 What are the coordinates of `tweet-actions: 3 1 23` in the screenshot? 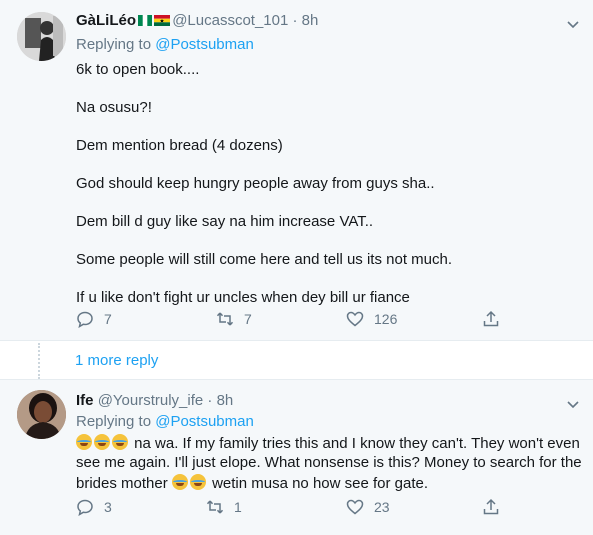 It's located at (296, 509).